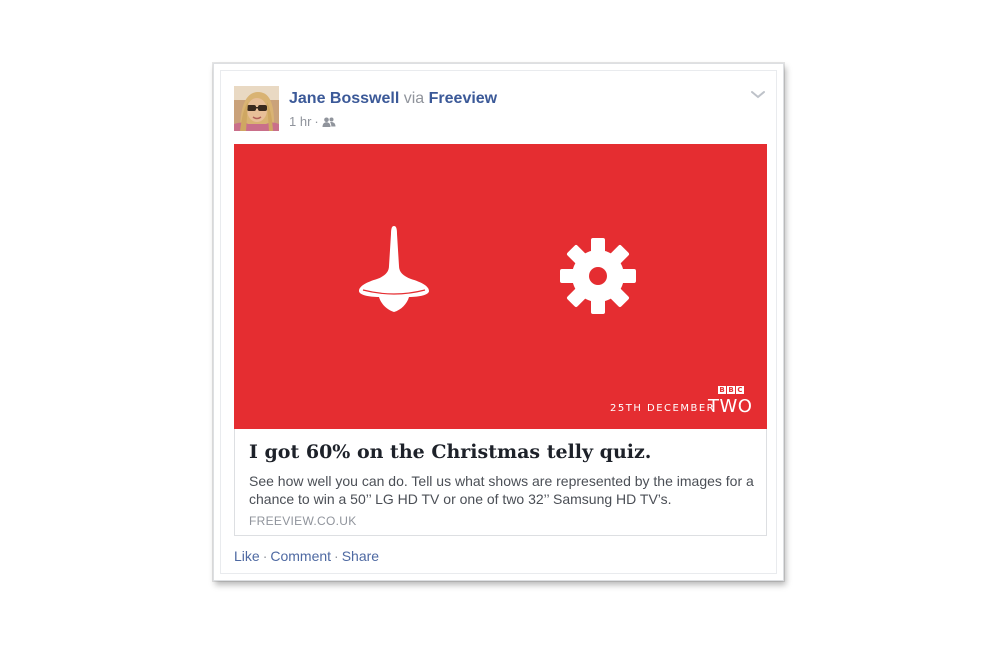  What do you see at coordinates (450, 452) in the screenshot?
I see `preview-title: I got 60% on the Christmas telly quiz.` at bounding box center [450, 452].